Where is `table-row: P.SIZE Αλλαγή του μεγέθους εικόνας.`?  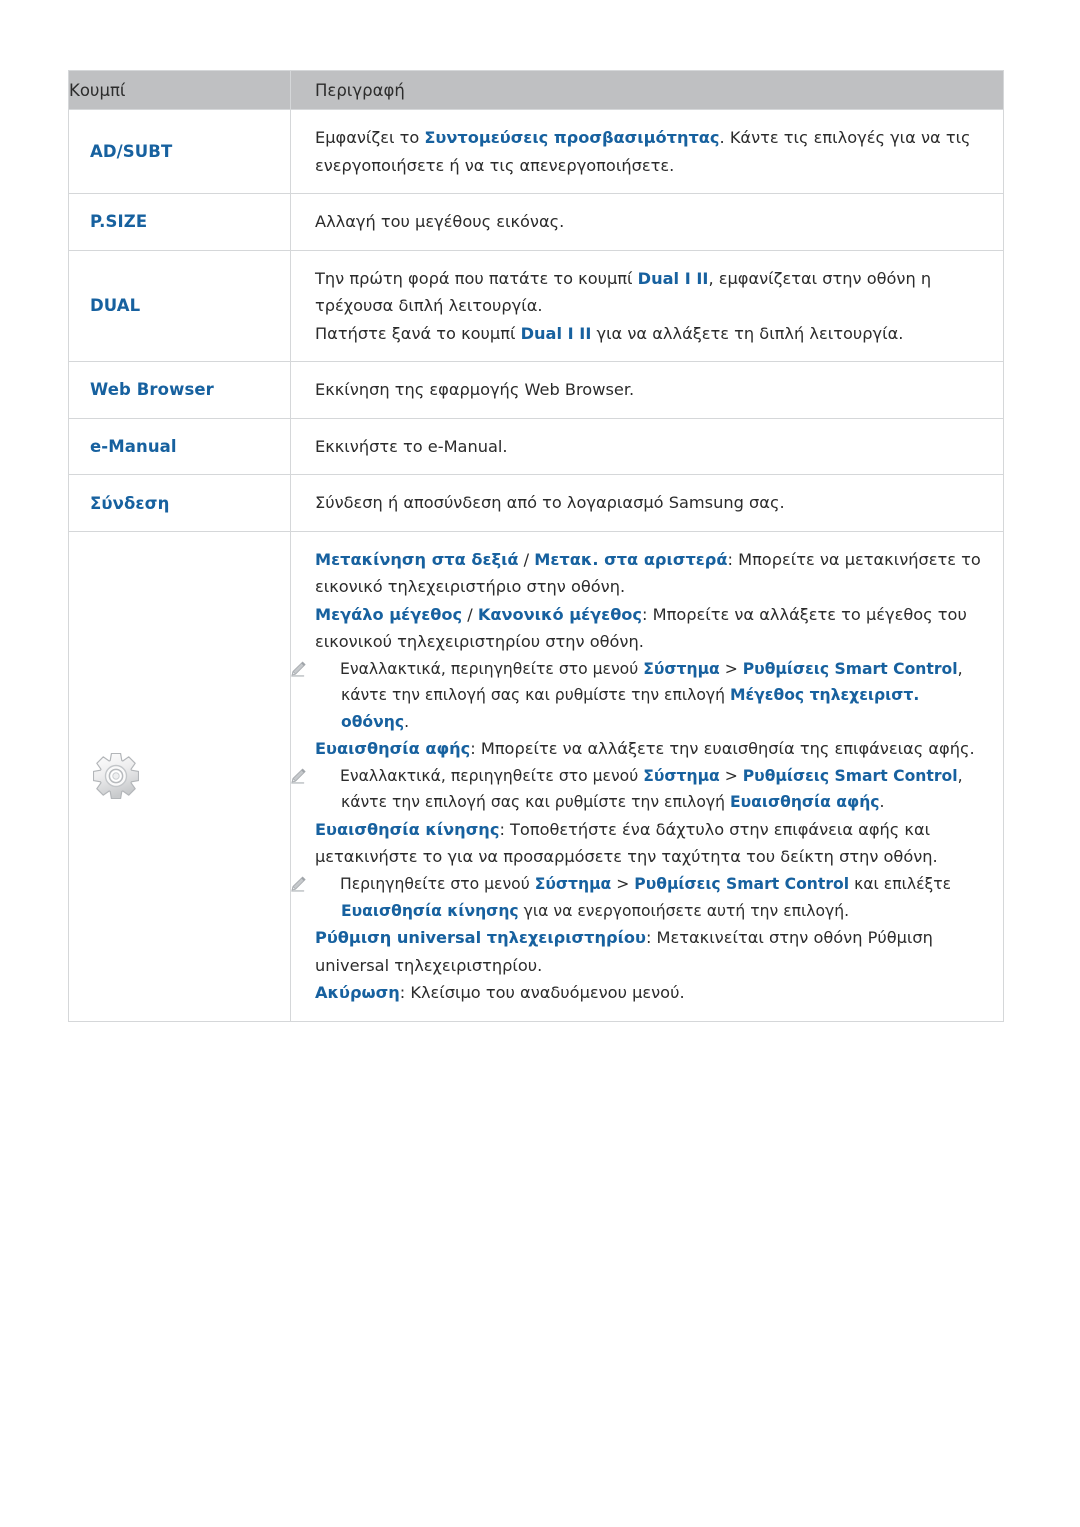
table-row: P.SIZE Αλλαγή του μεγέθους εικόνας. is located at coordinates (536, 222).